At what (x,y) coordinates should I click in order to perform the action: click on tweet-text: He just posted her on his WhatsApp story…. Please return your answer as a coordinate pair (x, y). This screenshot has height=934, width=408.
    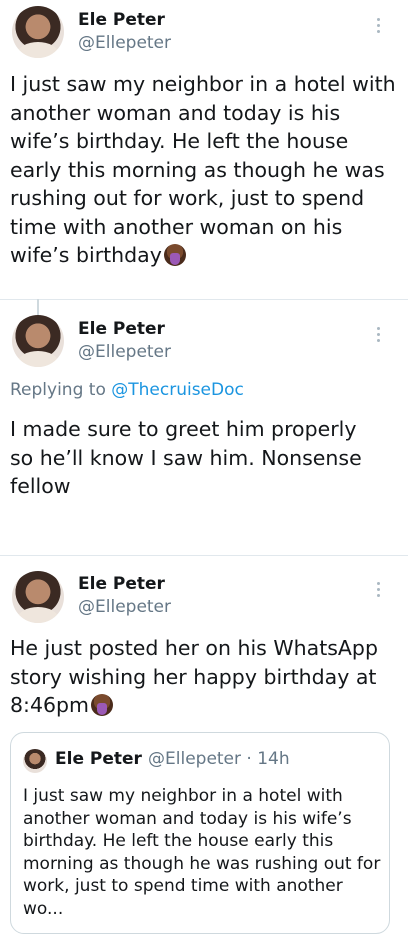
    Looking at the image, I should click on (194, 676).